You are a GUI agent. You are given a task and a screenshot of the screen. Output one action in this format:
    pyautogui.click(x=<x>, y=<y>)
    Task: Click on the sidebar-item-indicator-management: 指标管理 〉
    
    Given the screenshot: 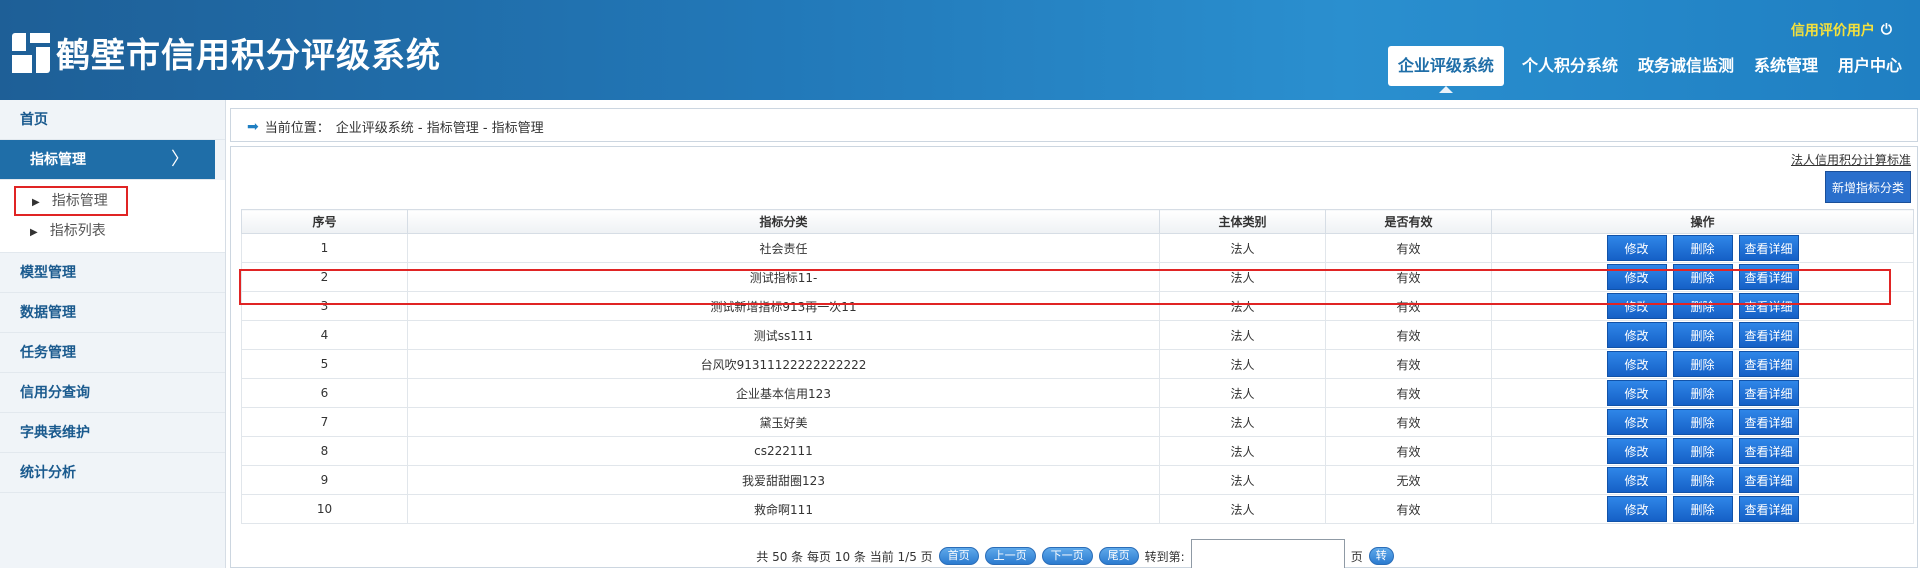 What is the action you would take?
    pyautogui.click(x=107, y=160)
    